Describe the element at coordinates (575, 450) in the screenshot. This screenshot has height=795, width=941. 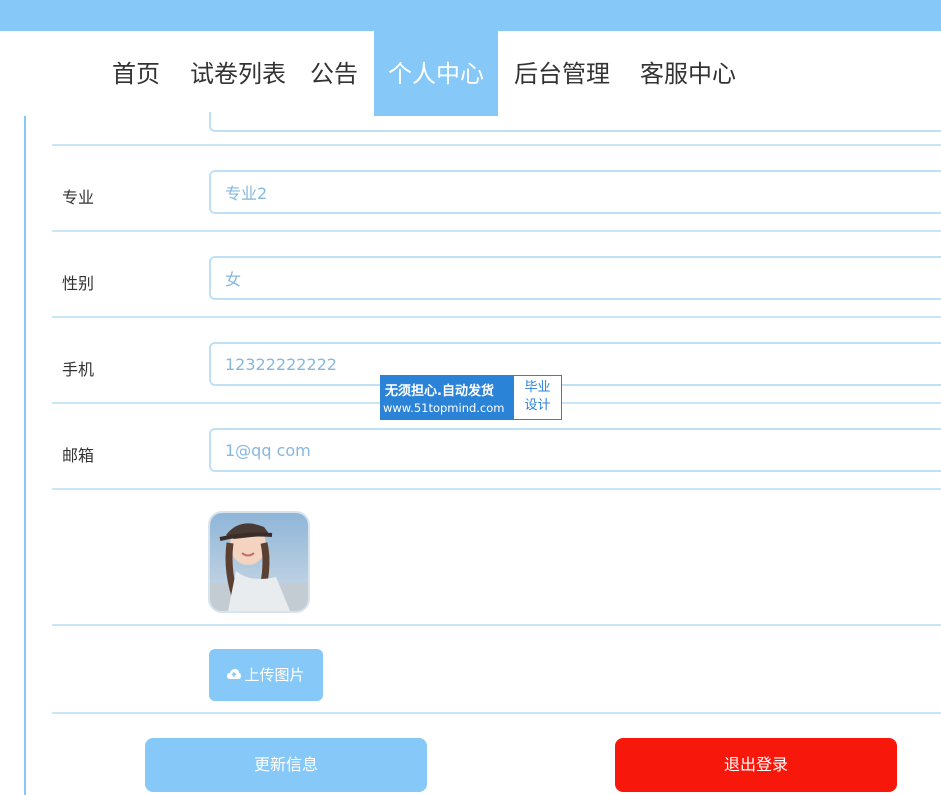
I see `email-input` at that location.